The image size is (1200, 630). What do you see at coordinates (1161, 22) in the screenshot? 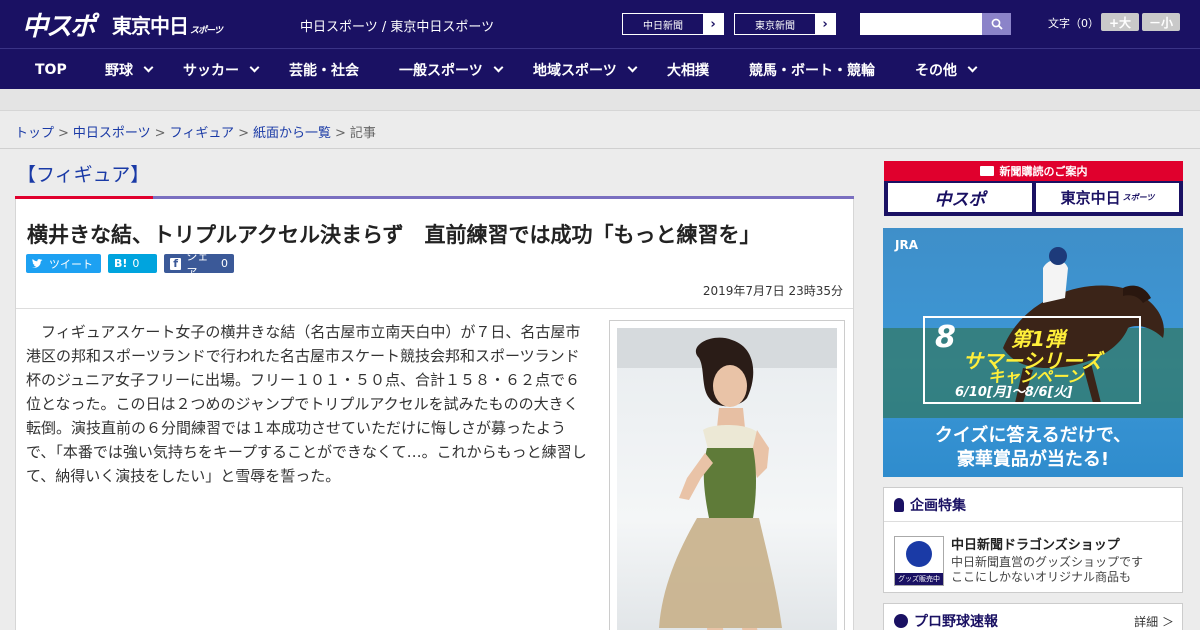
I see `font-smaller-button: －小` at bounding box center [1161, 22].